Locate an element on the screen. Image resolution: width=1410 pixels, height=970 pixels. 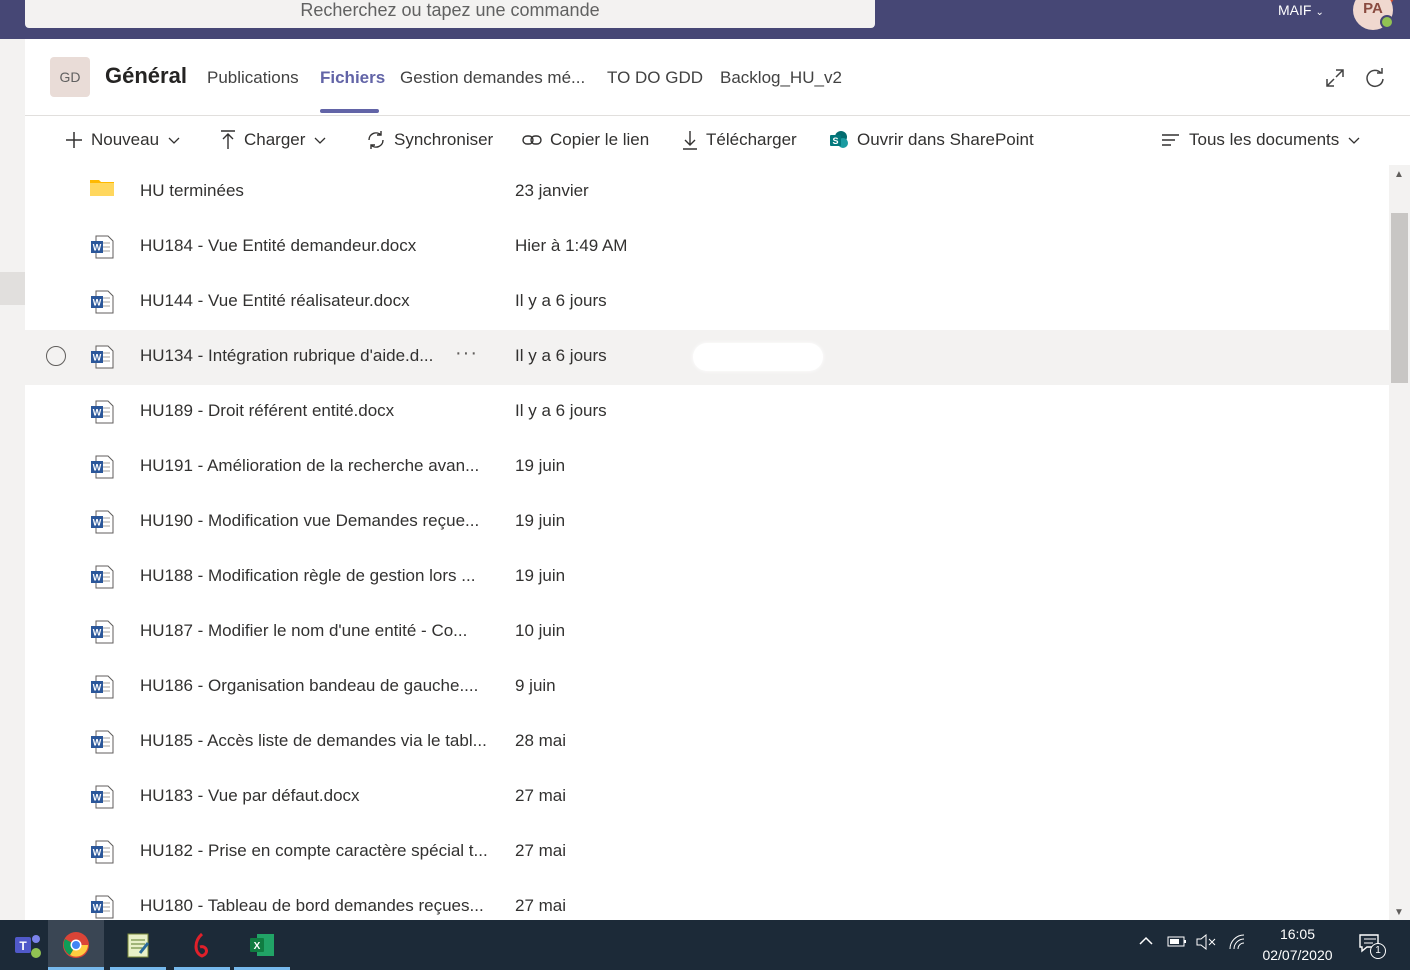
row-select-checkbox is located at coordinates (56, 356).